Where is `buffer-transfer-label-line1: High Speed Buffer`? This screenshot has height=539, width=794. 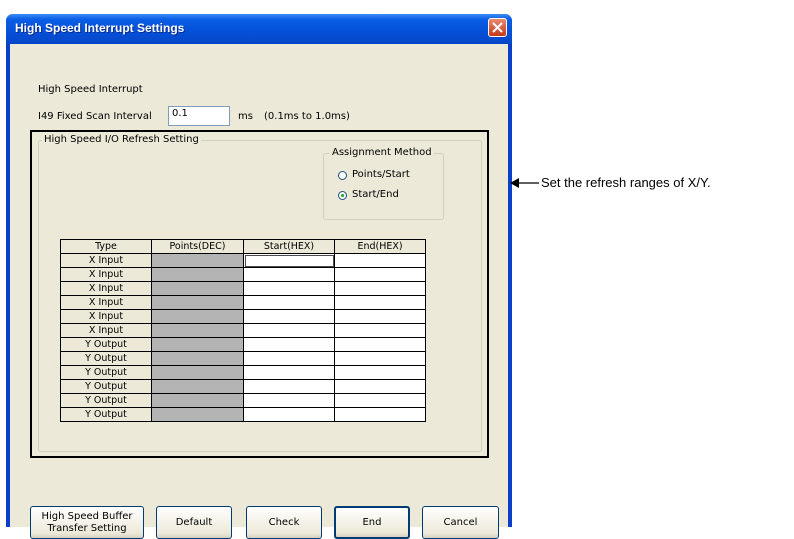 buffer-transfer-label-line1: High Speed Buffer is located at coordinates (87, 516).